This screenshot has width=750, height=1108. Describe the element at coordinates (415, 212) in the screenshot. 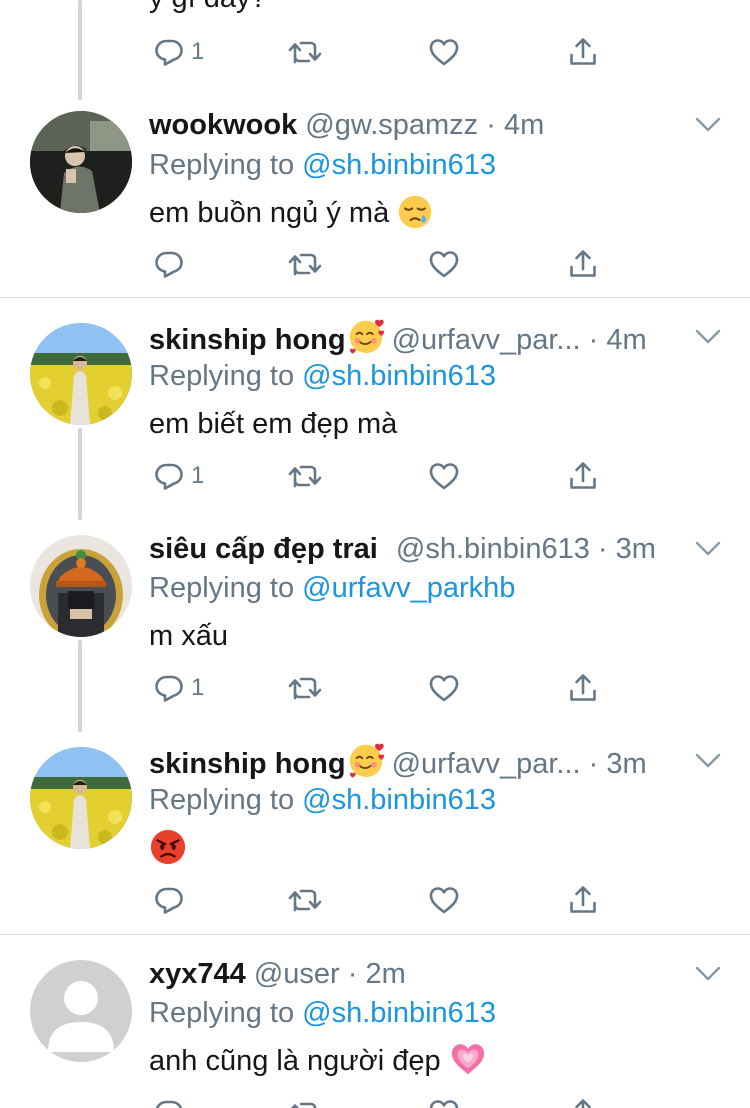

I see `sleepy-face-icon` at that location.